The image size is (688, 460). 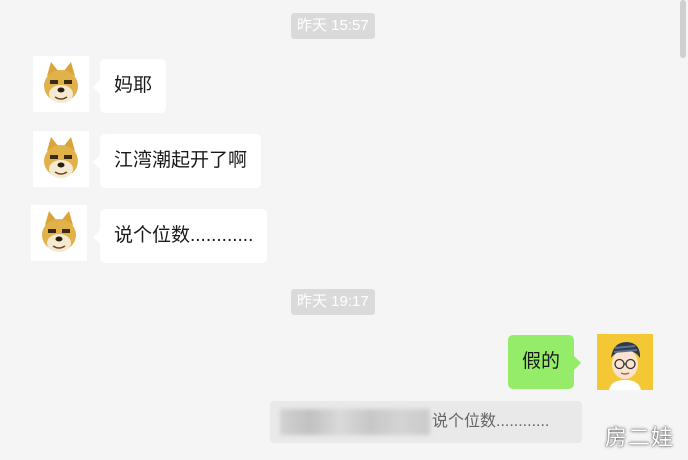 What do you see at coordinates (129, 86) in the screenshot?
I see `message-bubble: 妈耶` at bounding box center [129, 86].